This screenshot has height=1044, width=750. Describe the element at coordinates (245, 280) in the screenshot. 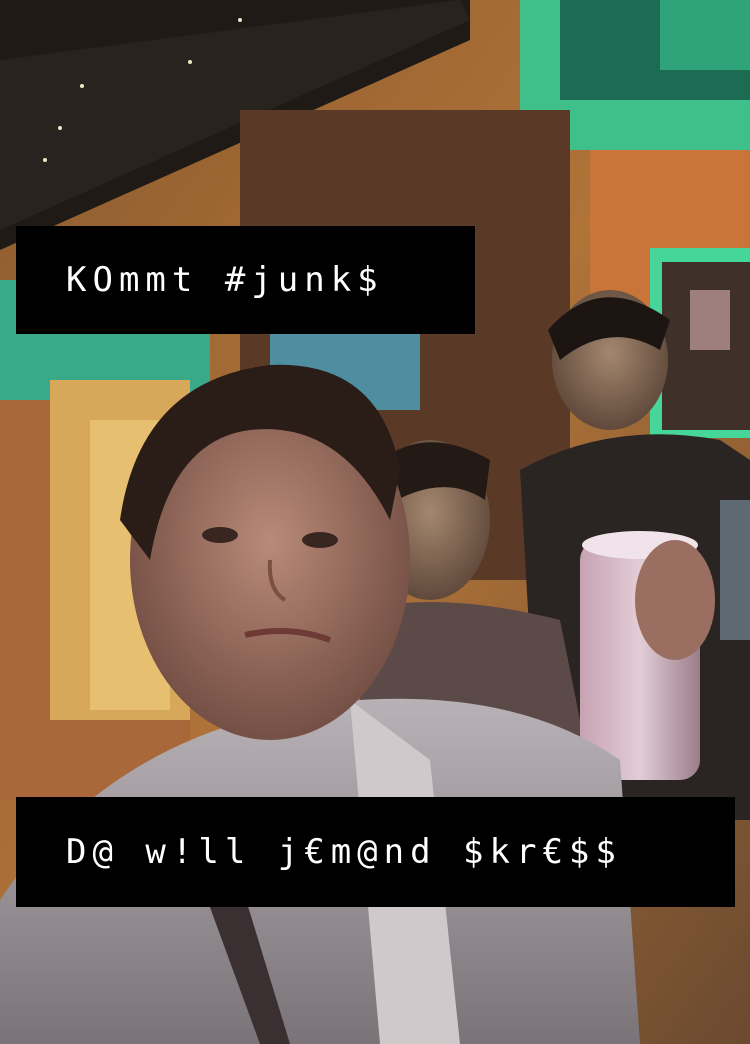

I see `caption-top: KOmmt #junk$` at that location.